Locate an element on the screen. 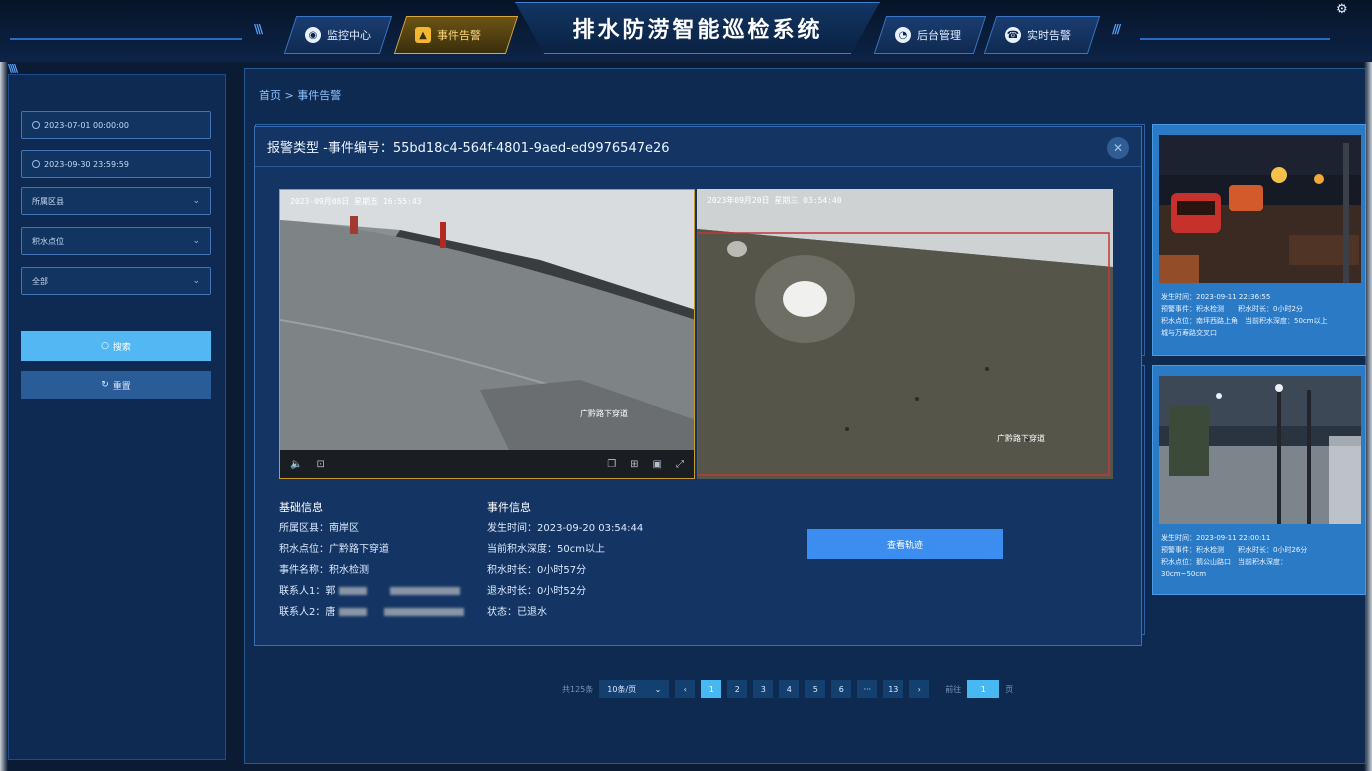 Image resolution: width=1372 pixels, height=771 pixels. card-point-extra: 城与万寿路交叉口 is located at coordinates (1189, 333).